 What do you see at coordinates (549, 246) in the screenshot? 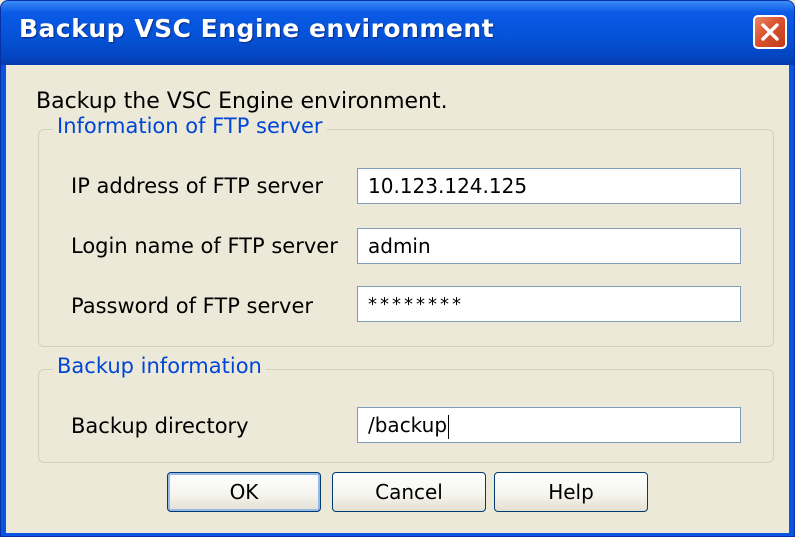
I see `login-name-input` at bounding box center [549, 246].